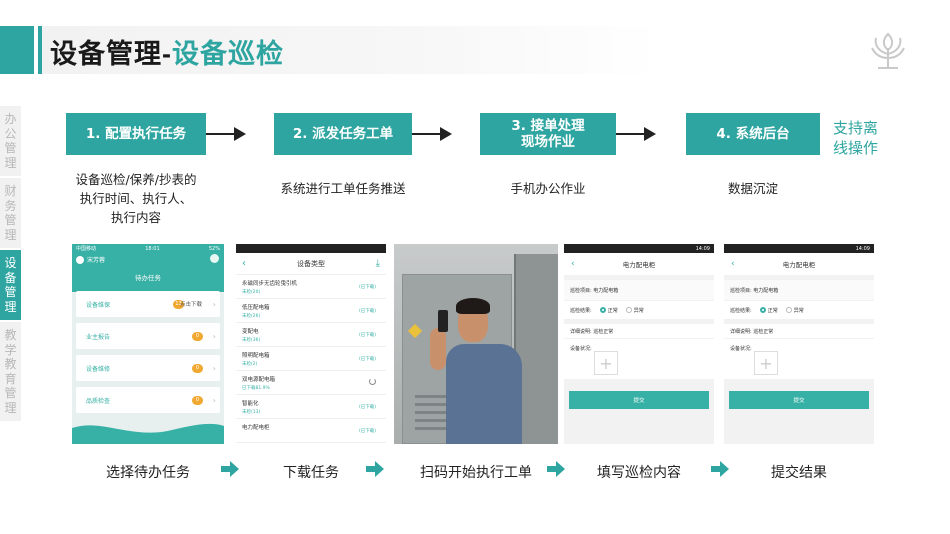 The width and height of the screenshot is (950, 534). Describe the element at coordinates (111, 54) in the screenshot. I see `page-title-main: 设备管理-` at that location.